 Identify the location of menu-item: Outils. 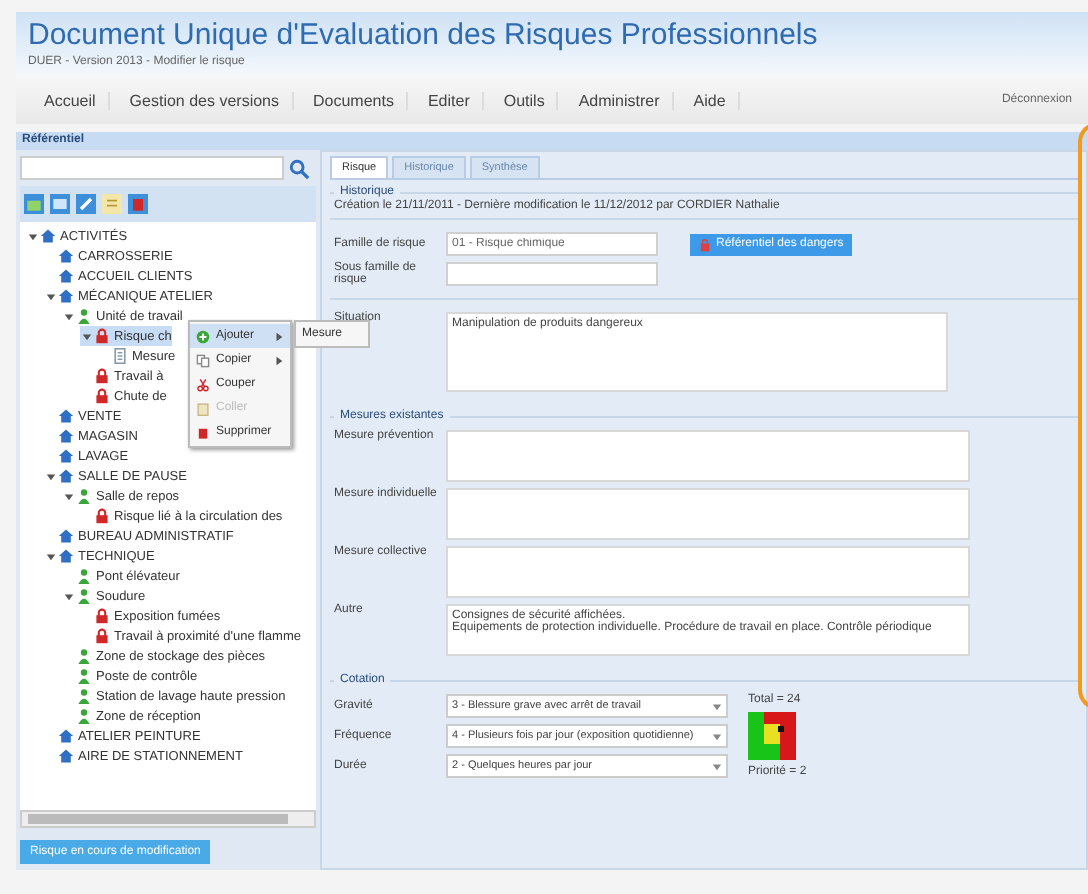
(525, 100).